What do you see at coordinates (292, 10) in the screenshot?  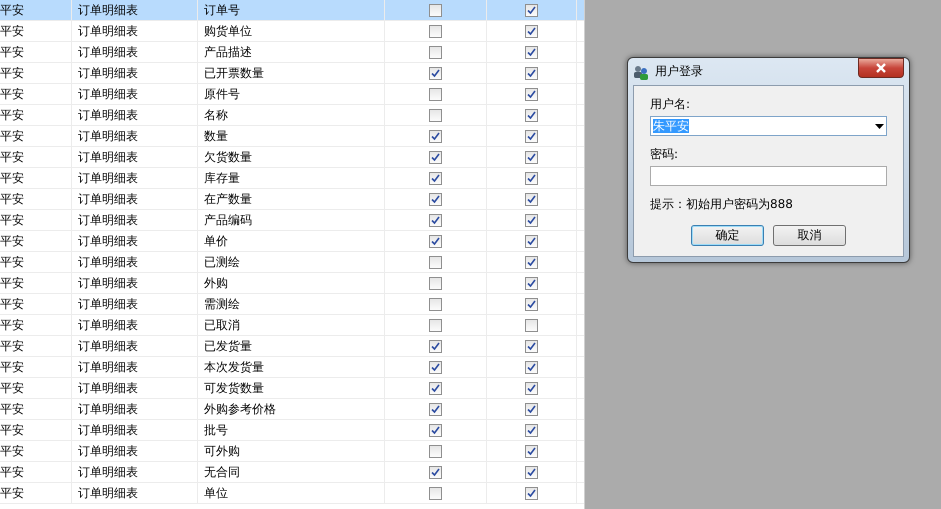 I see `table-row: 平安 订单明细表 订单号` at bounding box center [292, 10].